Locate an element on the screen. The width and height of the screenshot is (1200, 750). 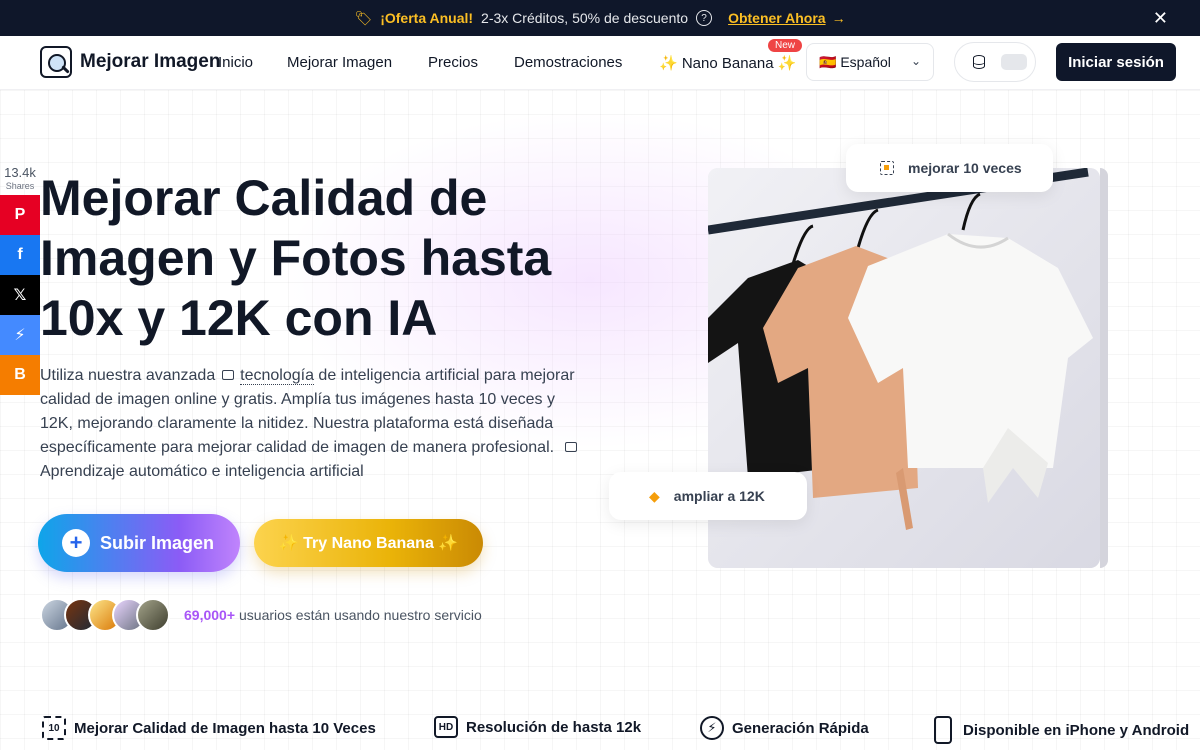
nav-link-inicio: Inicio is located at coordinates (235, 62).